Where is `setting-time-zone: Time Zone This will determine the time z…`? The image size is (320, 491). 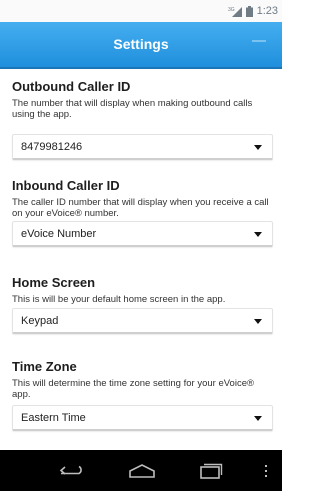 setting-time-zone: Time Zone This will determine the time z… is located at coordinates (142, 395).